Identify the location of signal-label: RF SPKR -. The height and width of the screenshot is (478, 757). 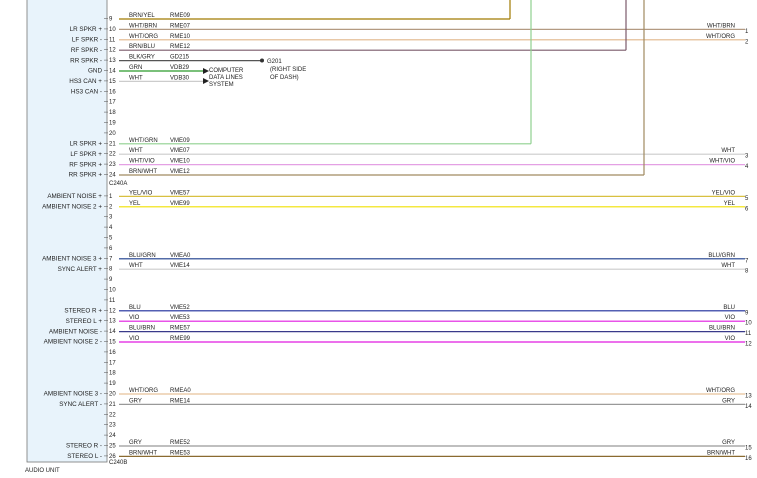
(86, 50).